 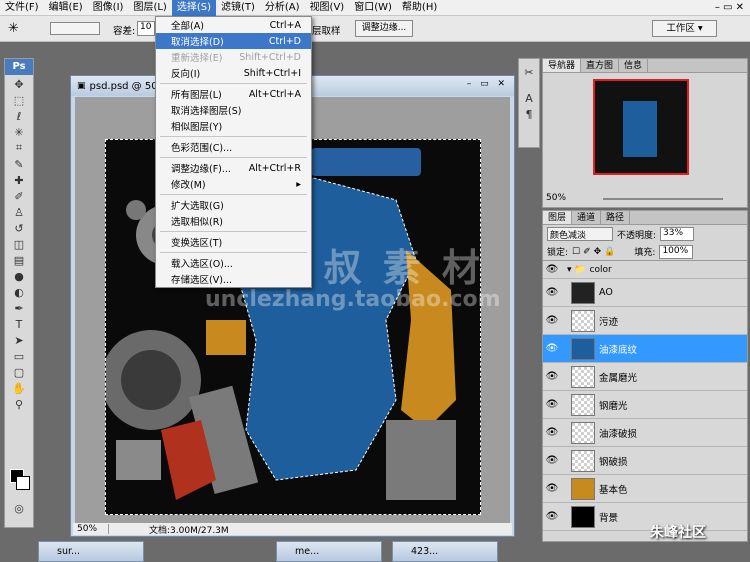 What do you see at coordinates (645, 405) in the screenshot?
I see `layer-row: 👁 钢磨光` at bounding box center [645, 405].